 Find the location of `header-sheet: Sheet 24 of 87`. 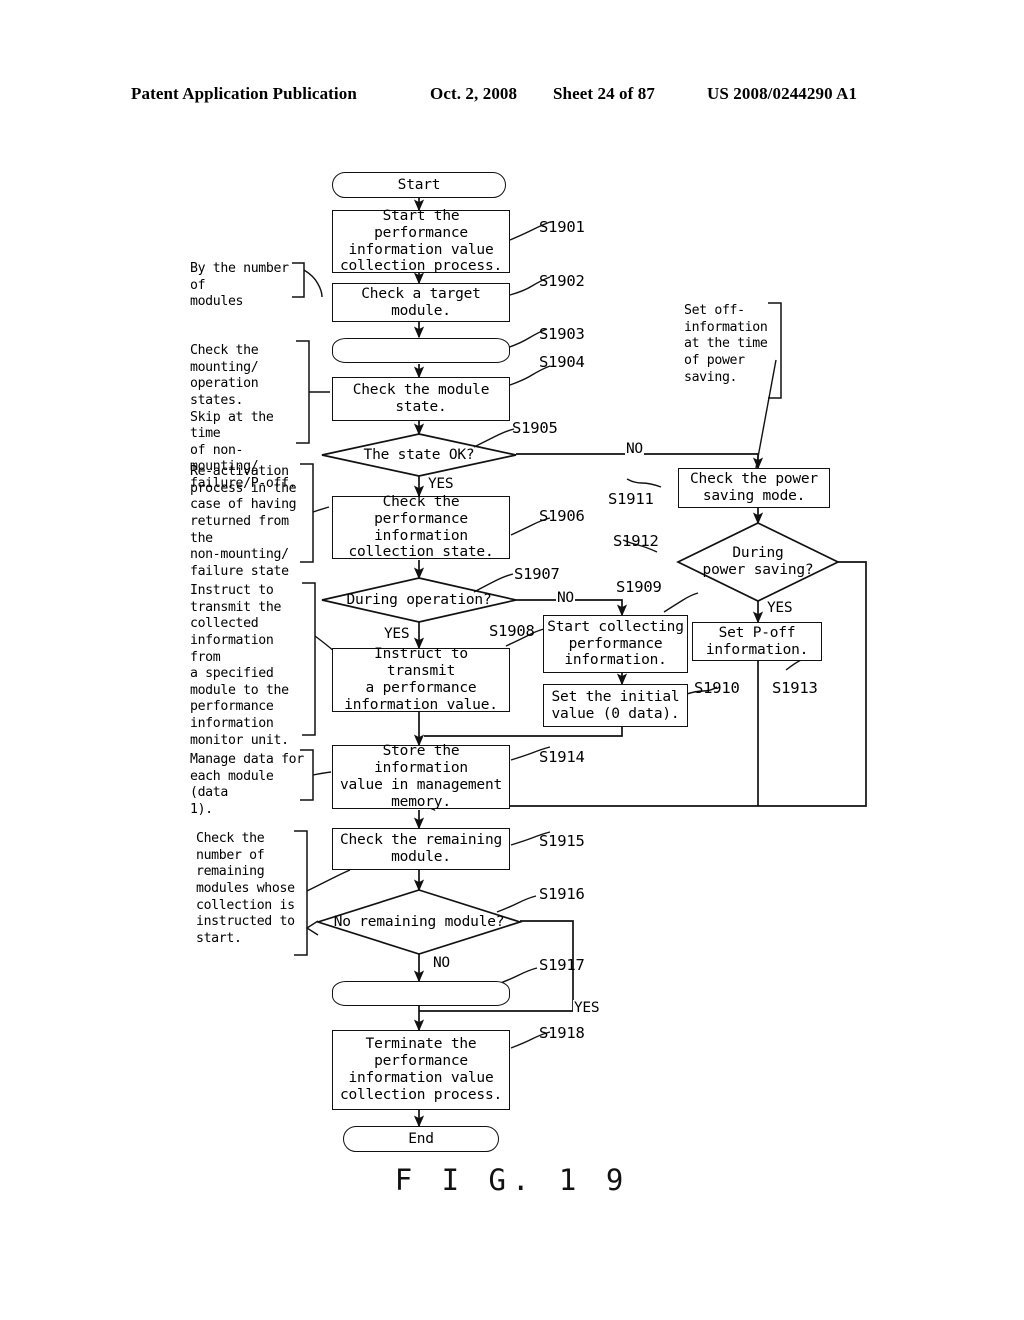

header-sheet: Sheet 24 of 87 is located at coordinates (604, 93).